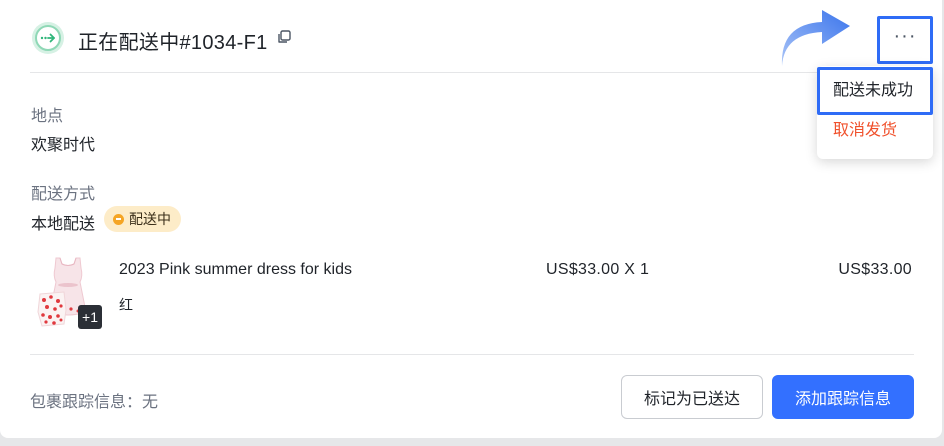 This screenshot has height=446, width=944. Describe the element at coordinates (875, 269) in the screenshot. I see `line-total: US$33.00` at that location.